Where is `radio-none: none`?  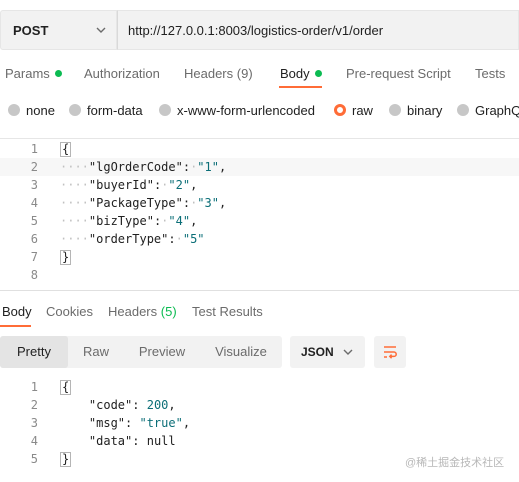 radio-none: none is located at coordinates (31, 110).